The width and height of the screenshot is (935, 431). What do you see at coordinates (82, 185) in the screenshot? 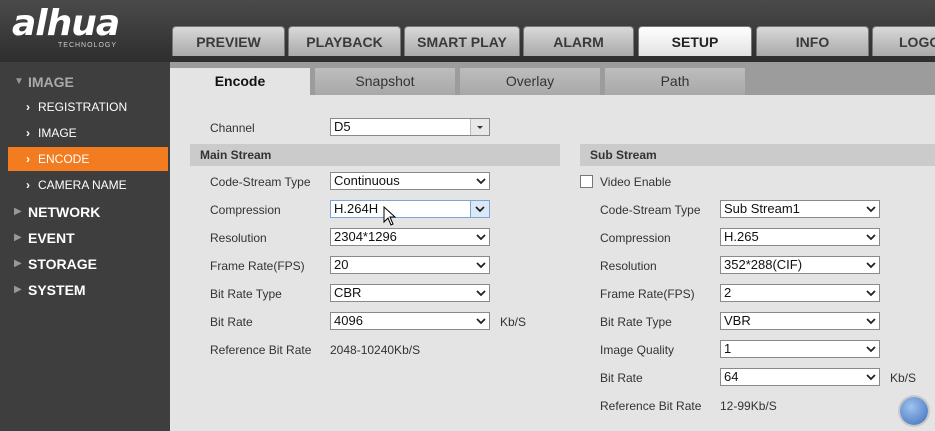
I see `sidebar-item-label: CAMERA NAME` at bounding box center [82, 185].